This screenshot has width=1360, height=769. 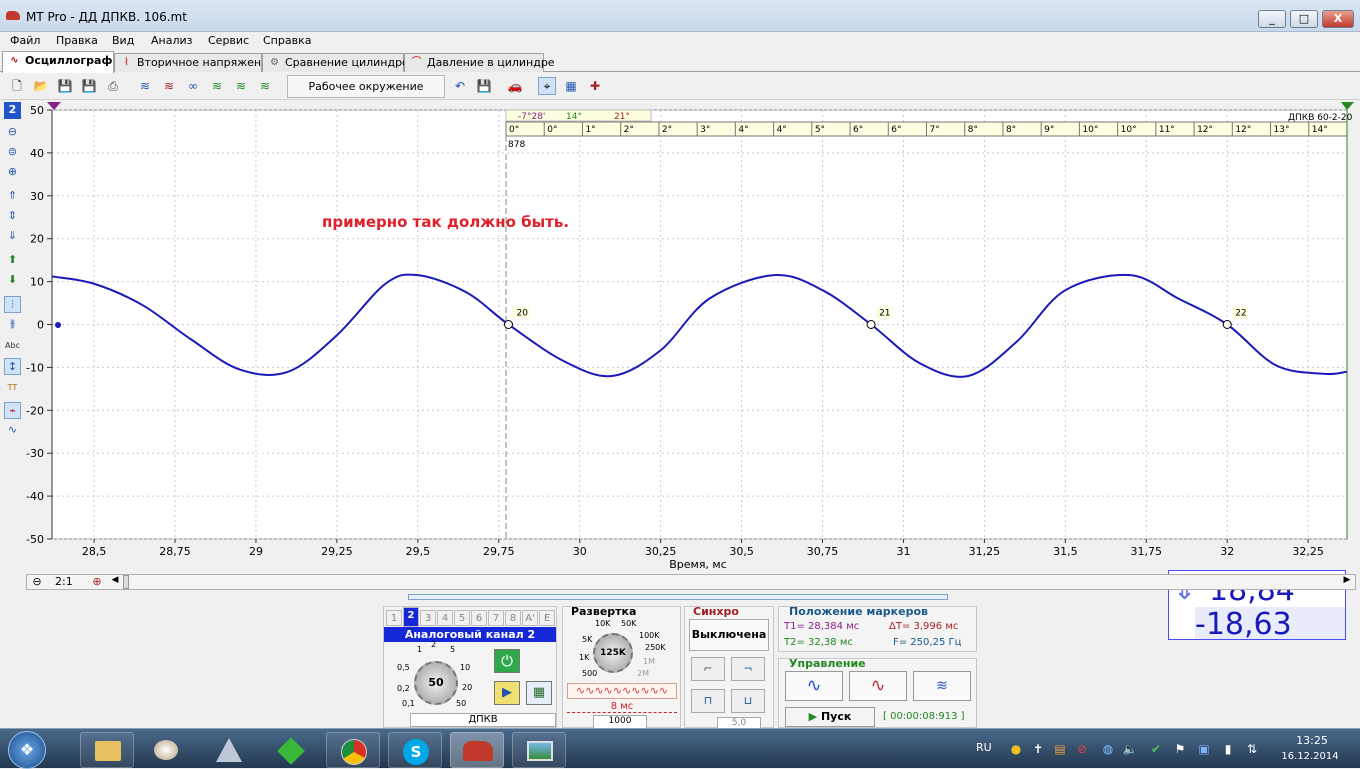 I want to click on channel-tab-2: 2, so click(x=411, y=617).